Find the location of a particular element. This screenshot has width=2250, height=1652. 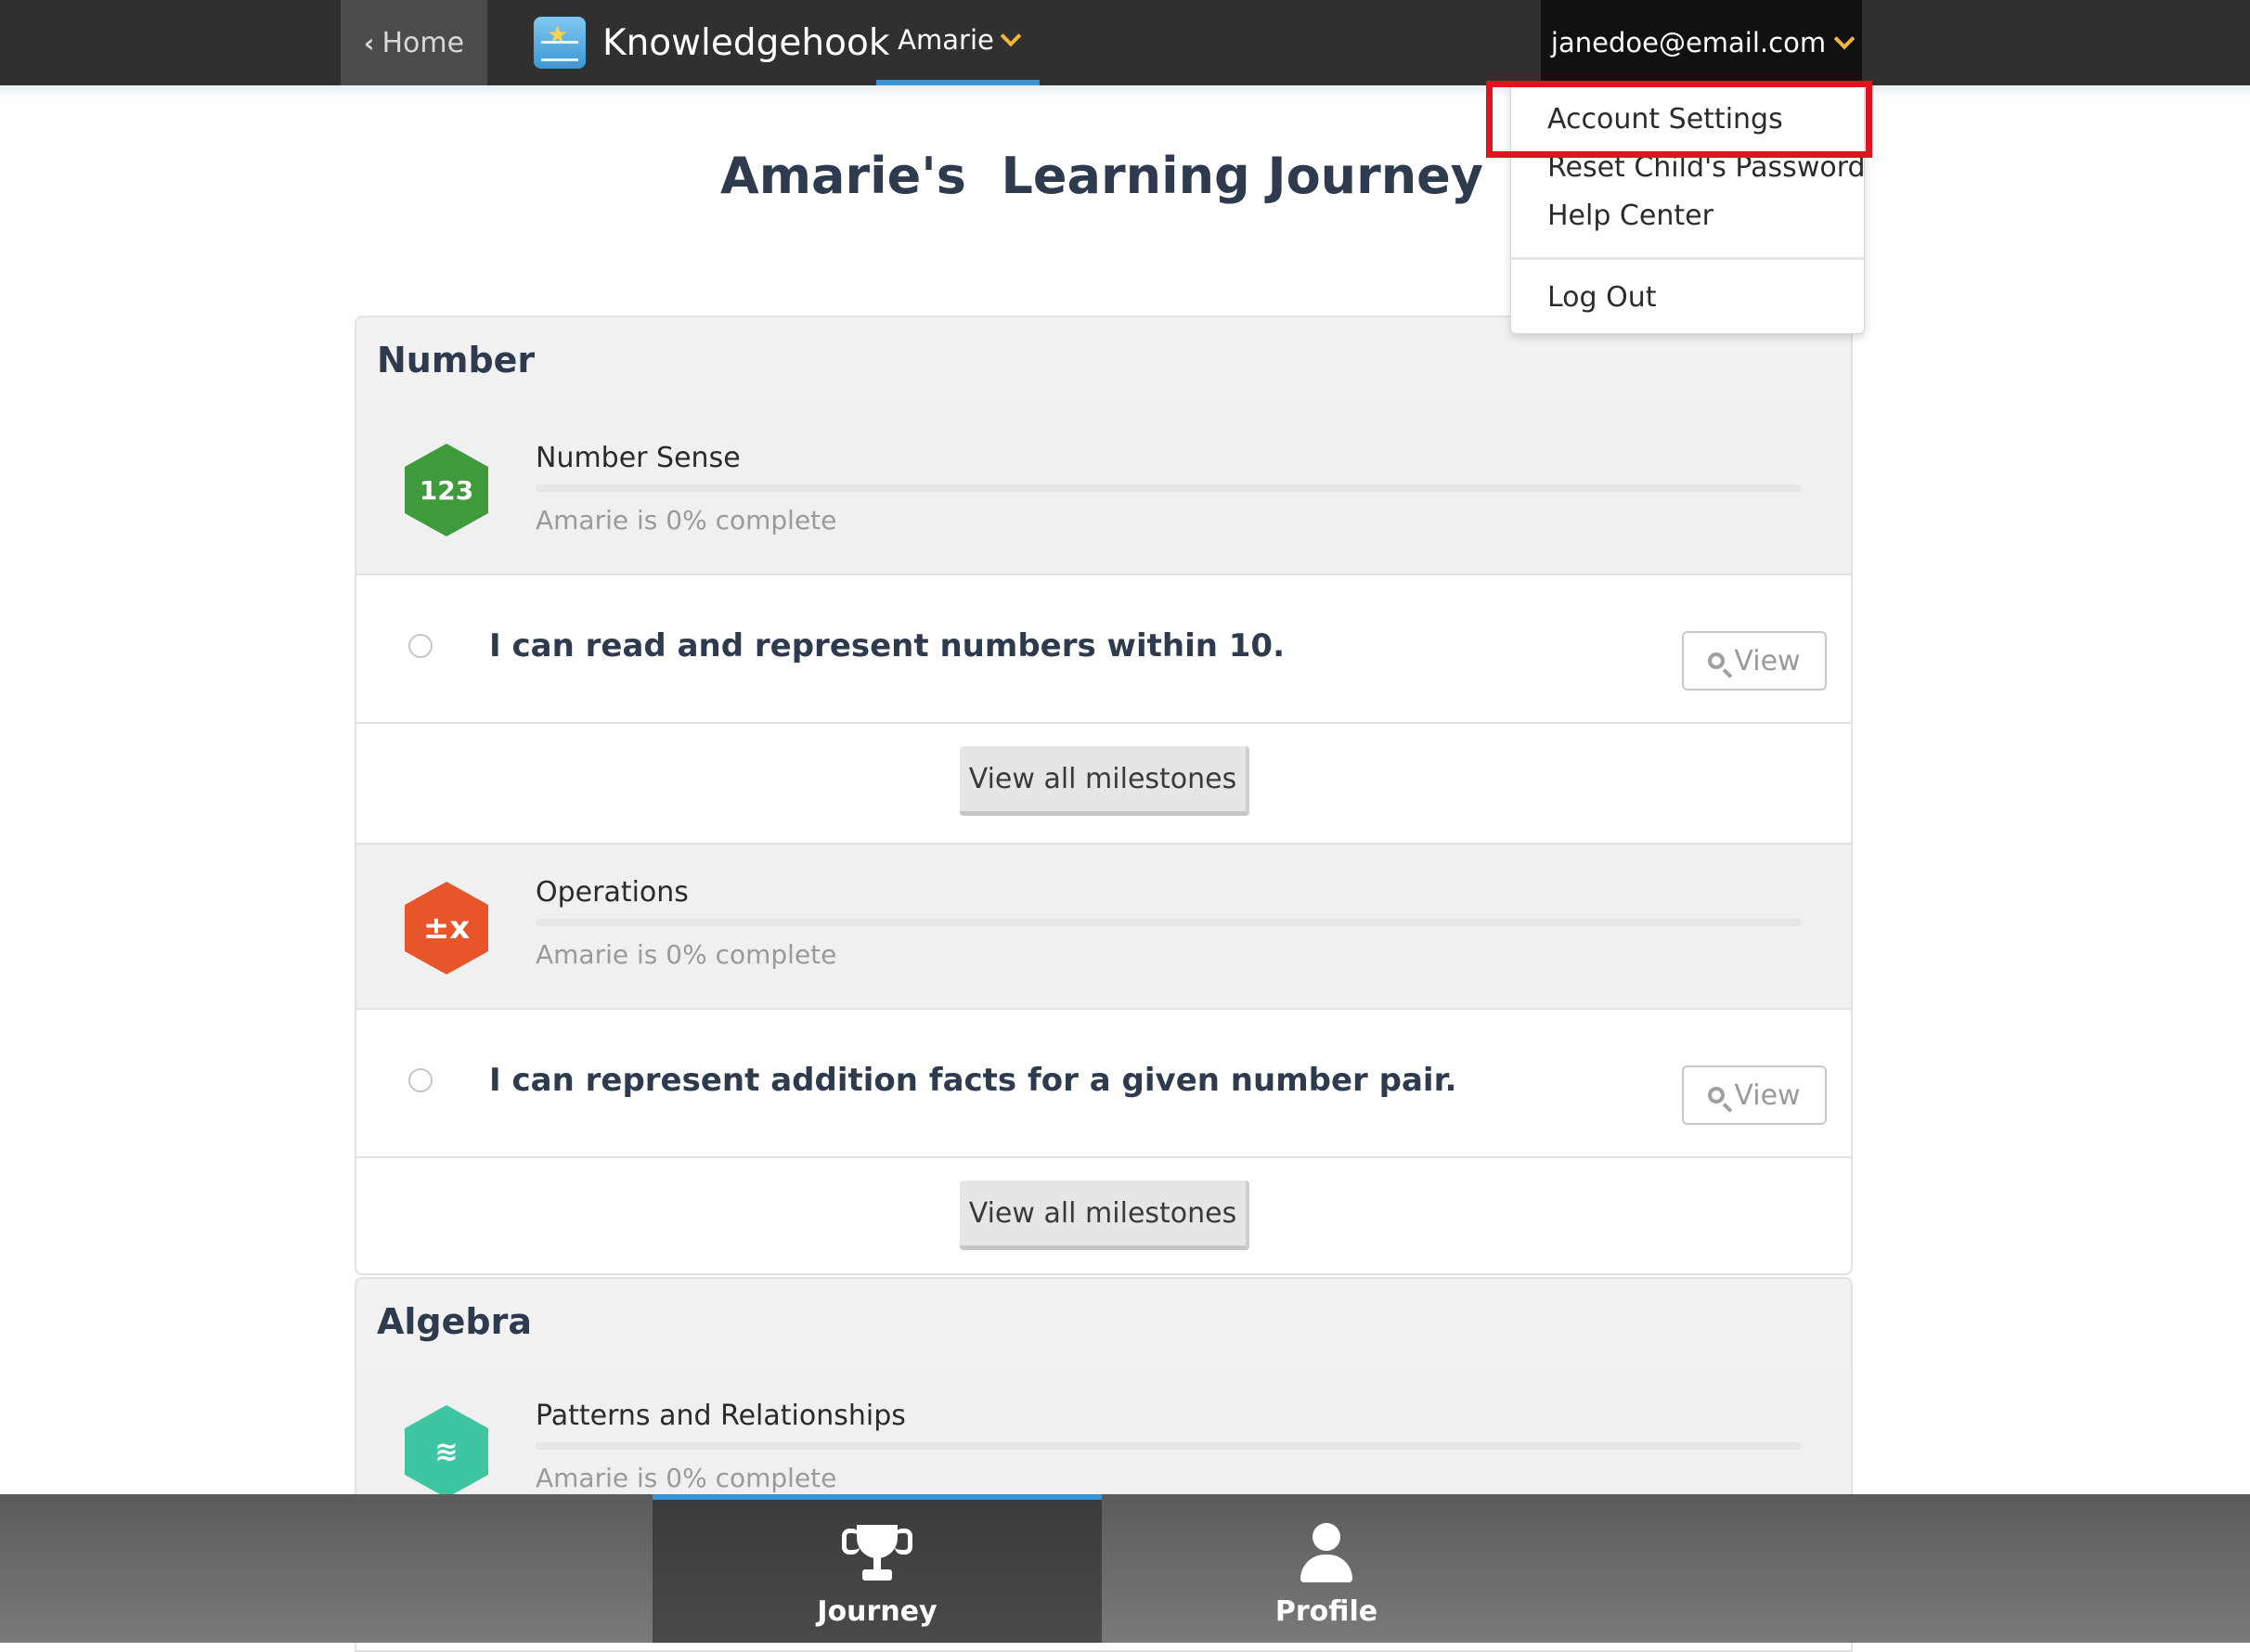

123-hex-icon: 123 is located at coordinates (446, 490).